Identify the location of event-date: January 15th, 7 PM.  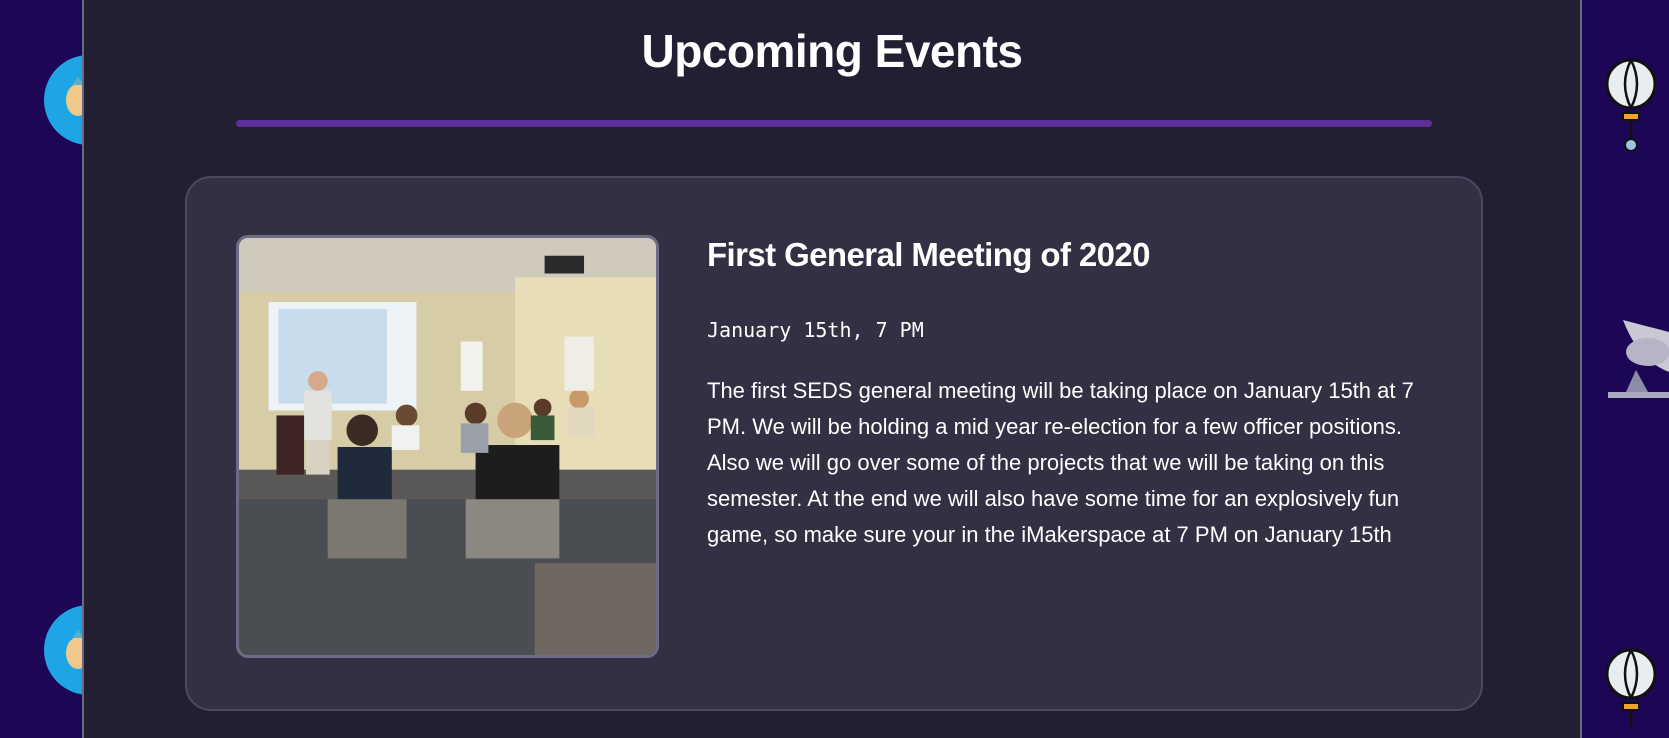
(815, 330).